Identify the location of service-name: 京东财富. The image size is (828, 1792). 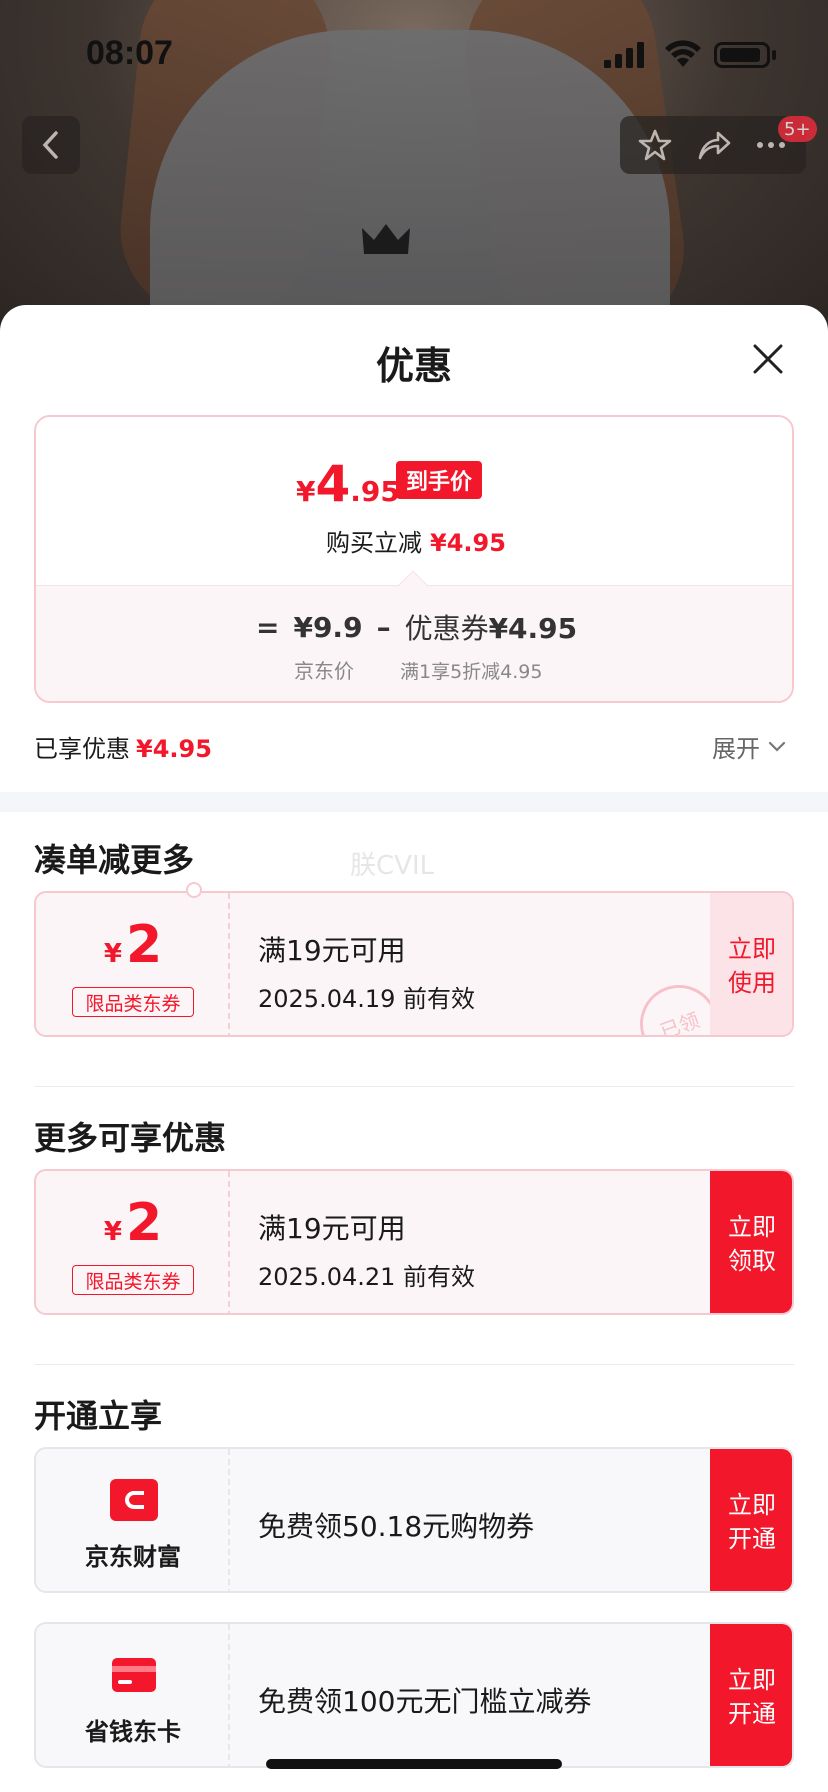
(133, 1557).